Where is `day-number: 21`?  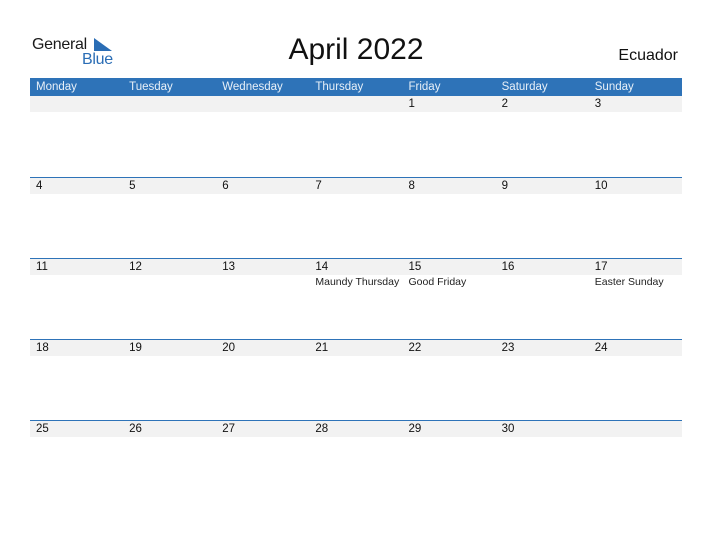
day-number: 21 is located at coordinates (322, 348).